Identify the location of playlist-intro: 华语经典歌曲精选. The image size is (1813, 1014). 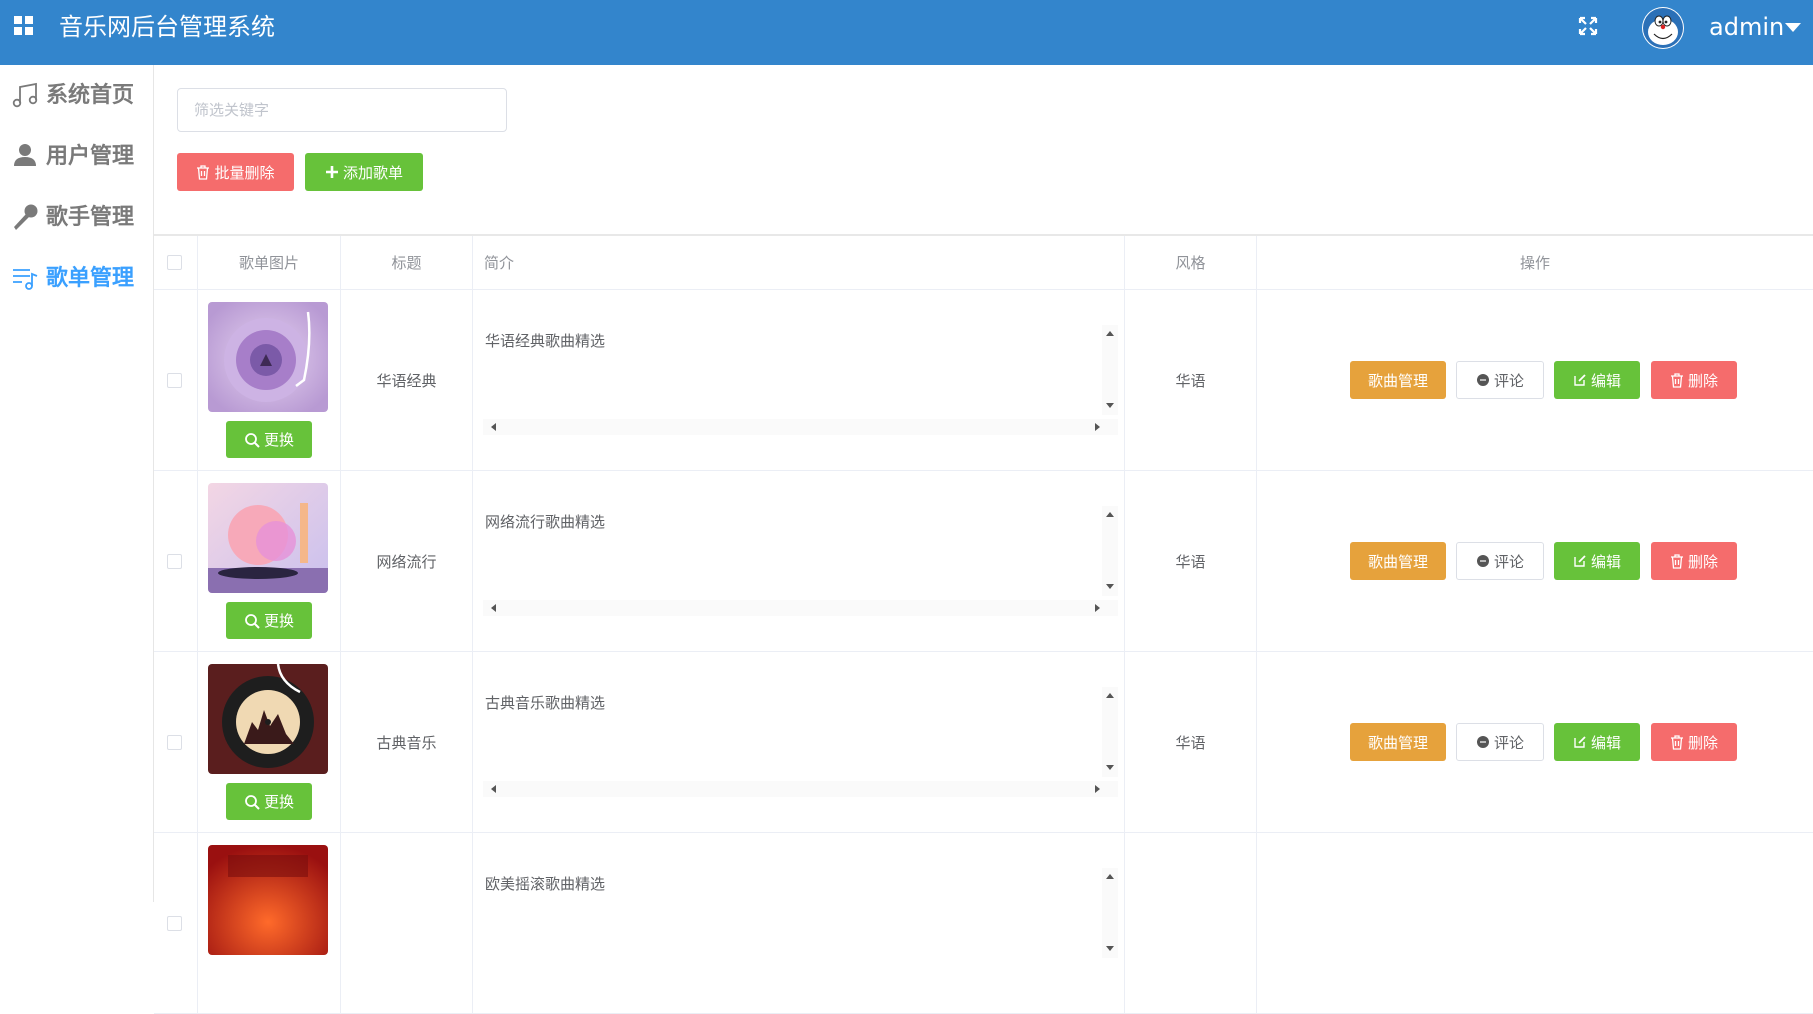
(545, 341).